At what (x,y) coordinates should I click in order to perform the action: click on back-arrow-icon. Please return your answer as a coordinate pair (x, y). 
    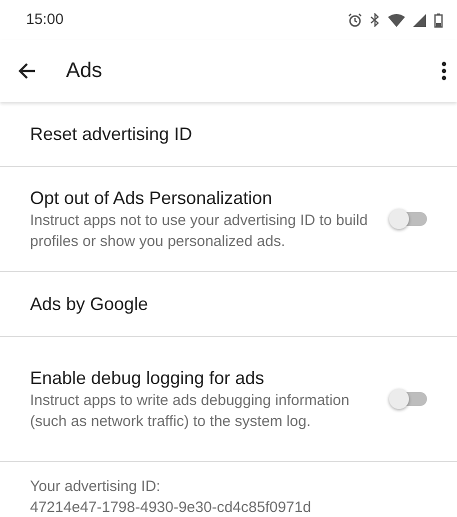
    Looking at the image, I should click on (27, 71).